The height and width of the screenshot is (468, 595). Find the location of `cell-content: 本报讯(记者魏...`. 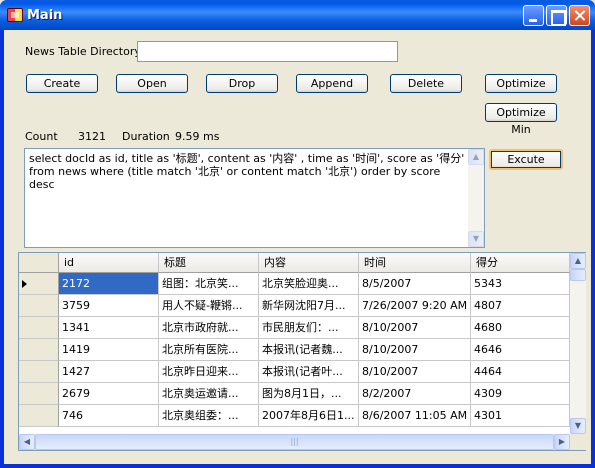

cell-content: 本报讯(记者魏... is located at coordinates (309, 350).